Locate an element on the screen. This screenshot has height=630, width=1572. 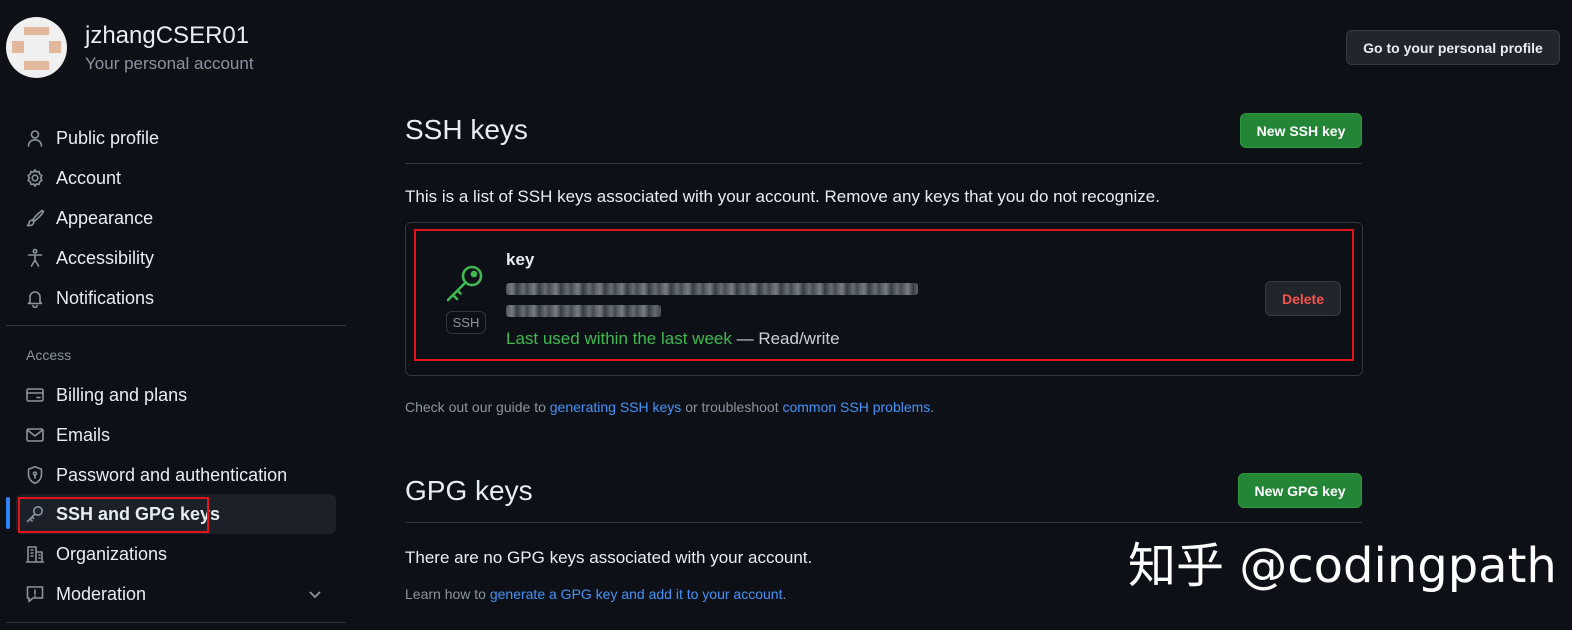
guide-middle: or troubleshoot is located at coordinates (732, 407).